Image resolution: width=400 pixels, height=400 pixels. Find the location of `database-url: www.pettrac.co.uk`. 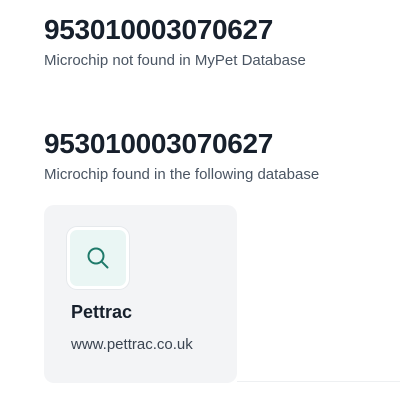

database-url: www.pettrac.co.uk is located at coordinates (132, 345).